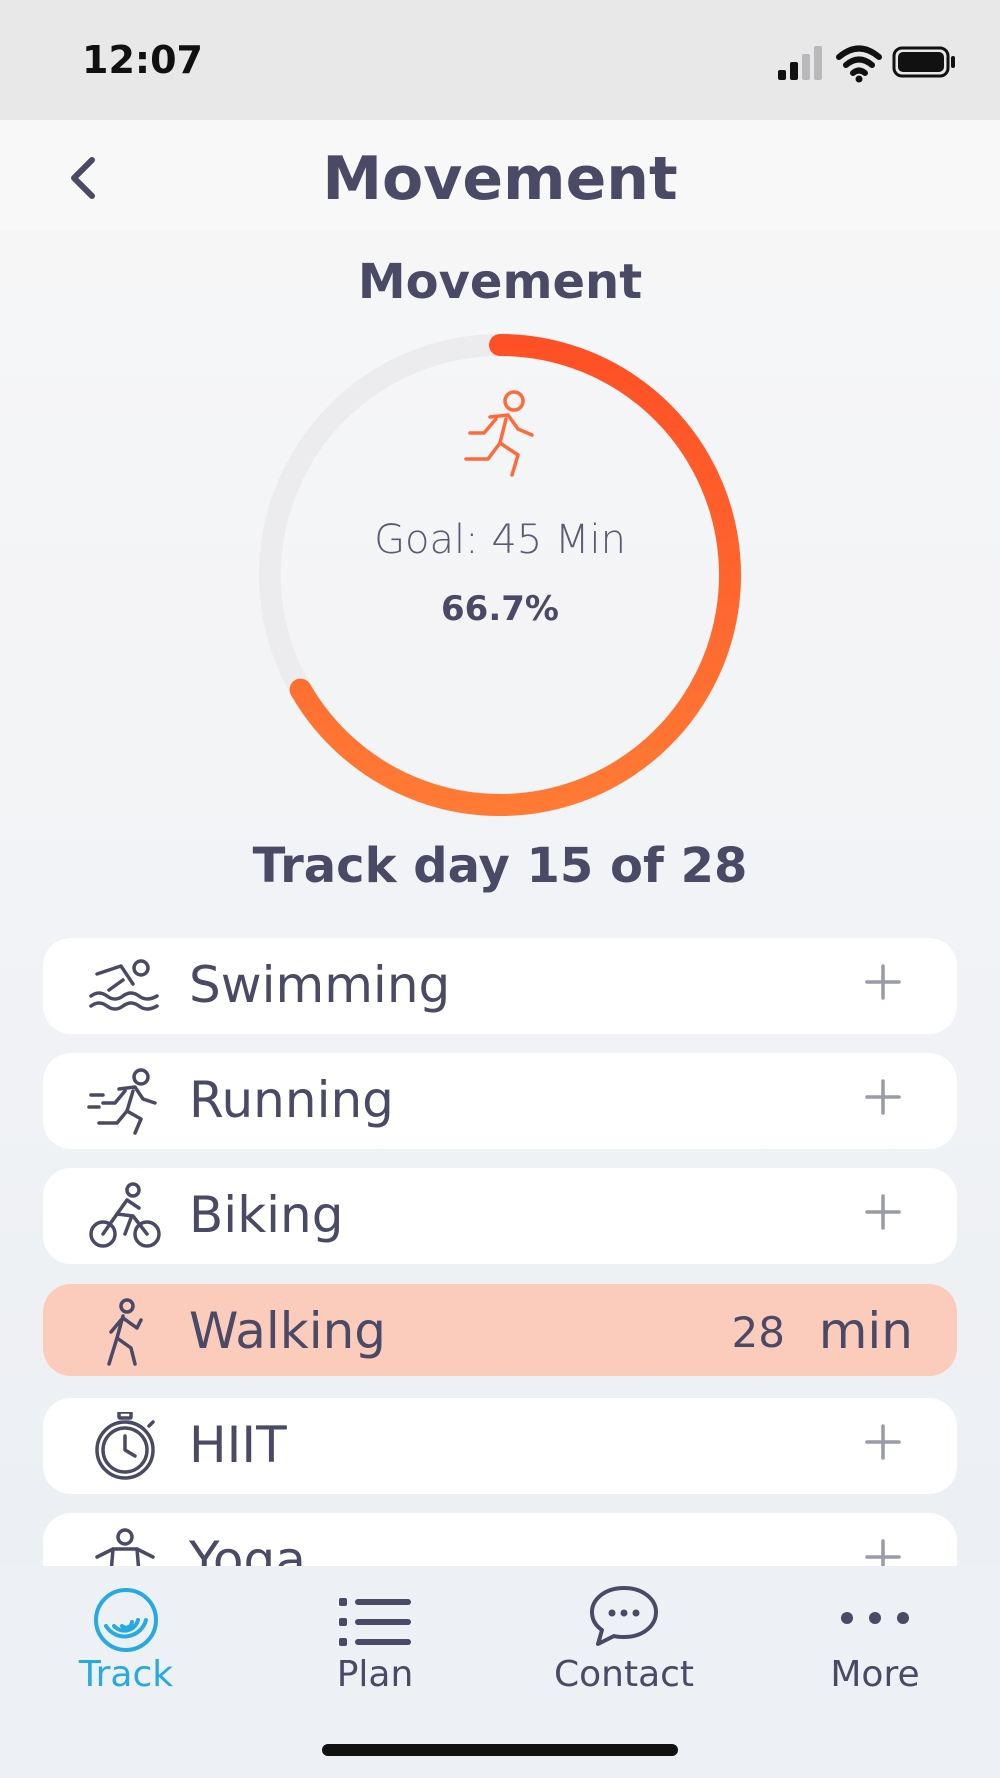 The image size is (1000, 1778). I want to click on list-icon, so click(375, 1622).